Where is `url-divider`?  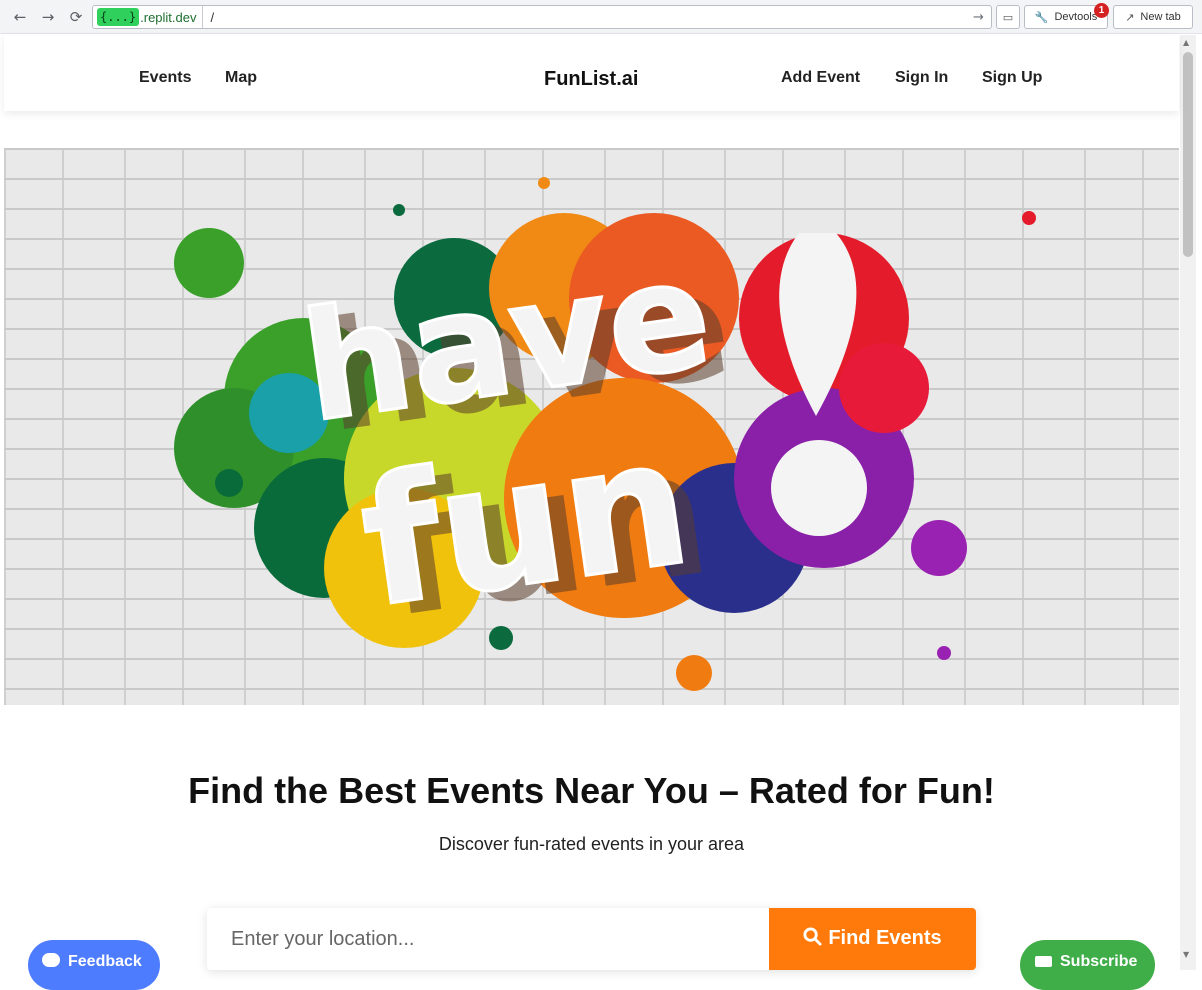
url-divider is located at coordinates (202, 17).